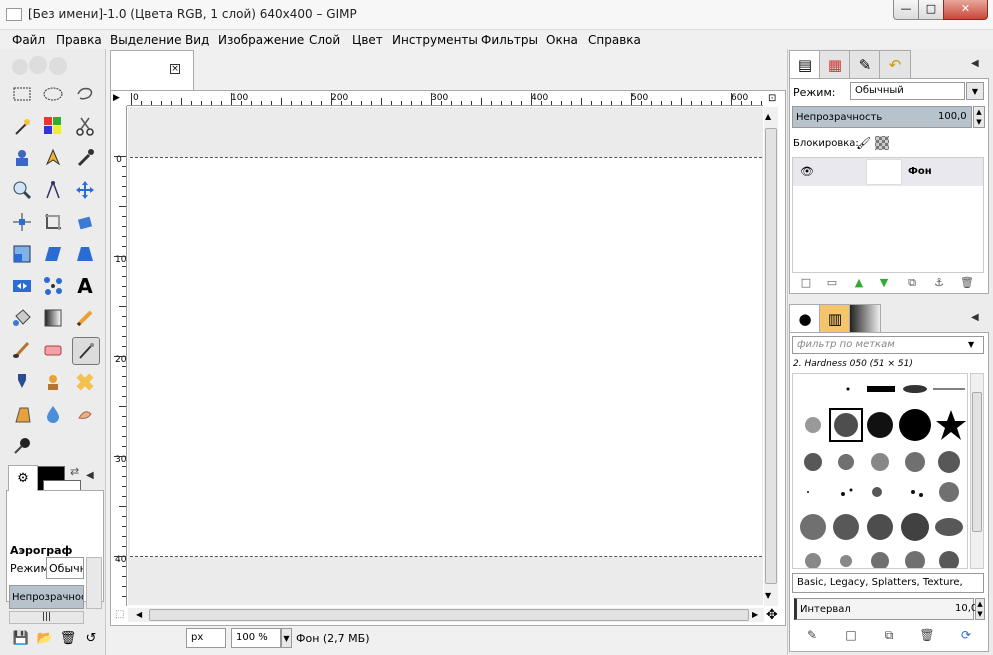  What do you see at coordinates (22, 158) in the screenshot?
I see `foreground-select-icon` at bounding box center [22, 158].